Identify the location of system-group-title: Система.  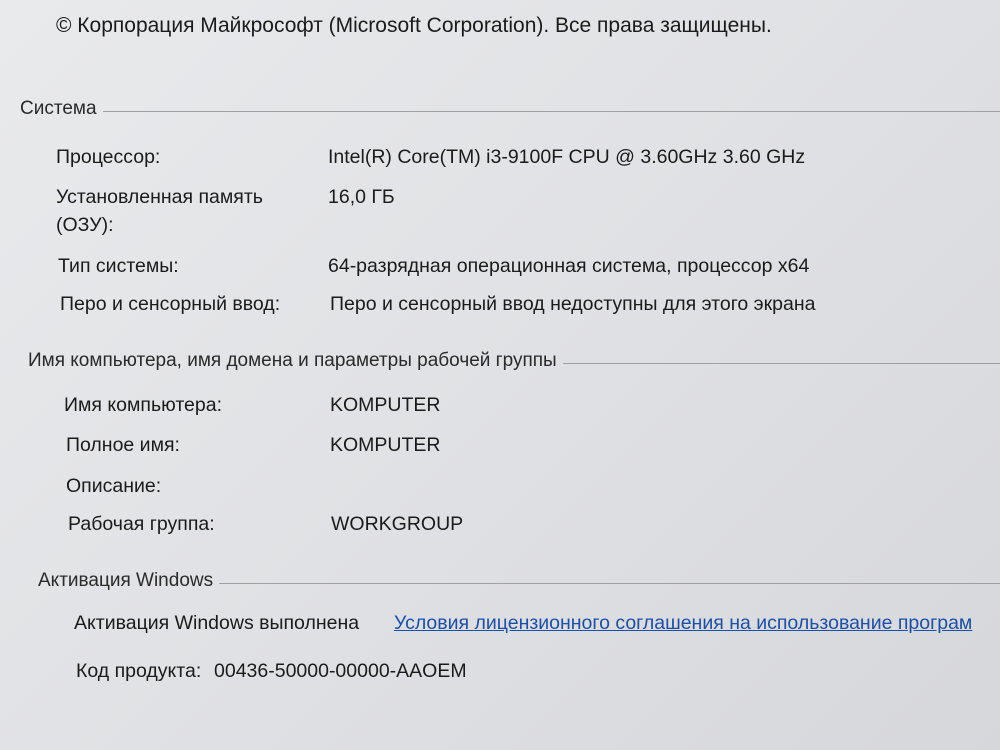
(58, 108).